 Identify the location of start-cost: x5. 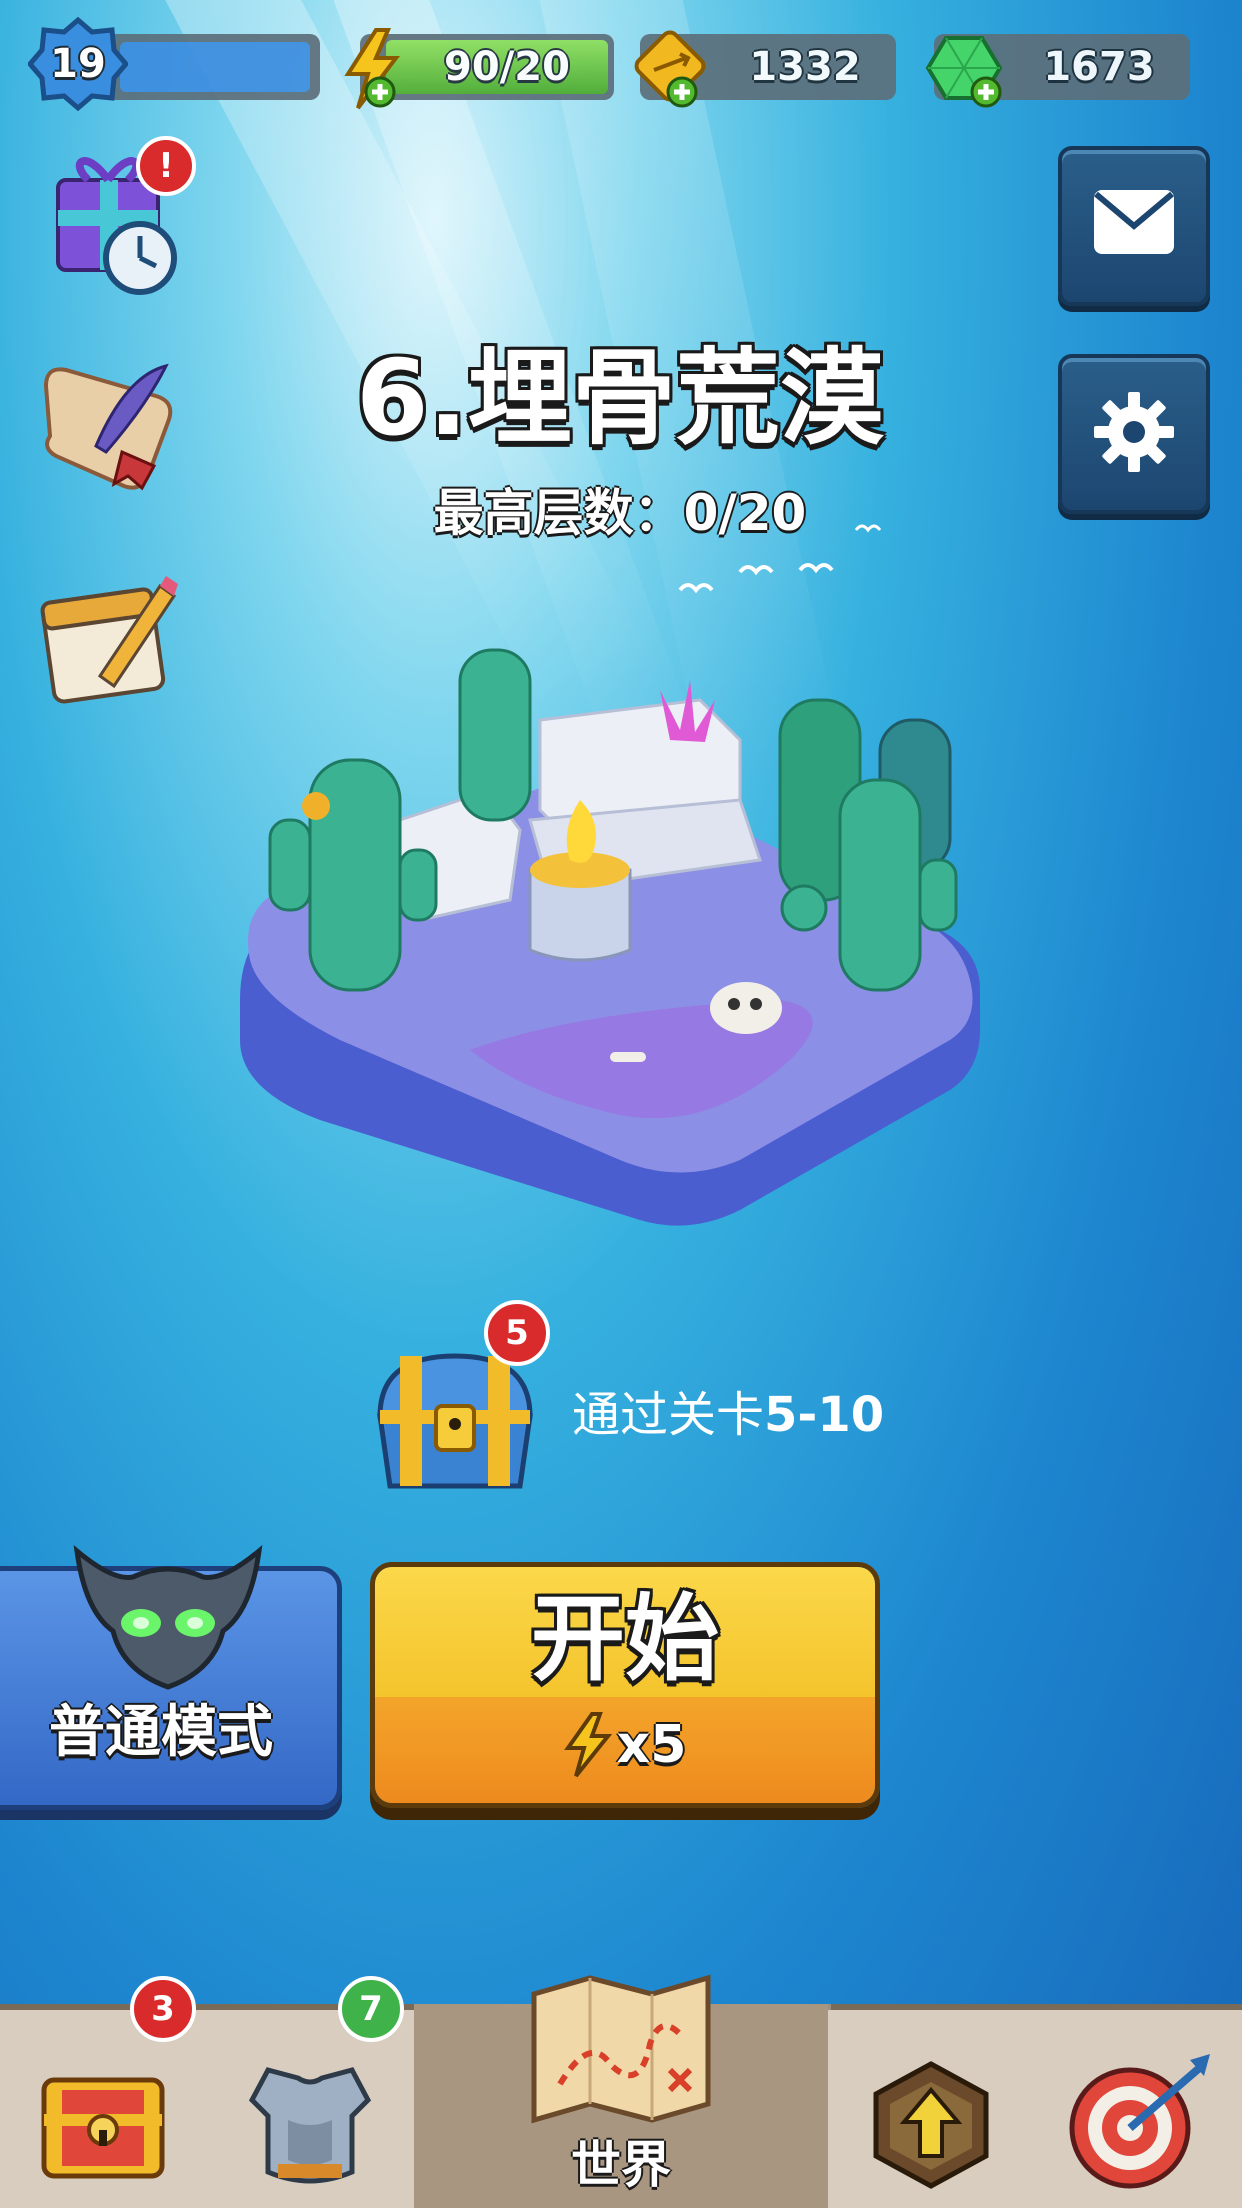
(625, 1745).